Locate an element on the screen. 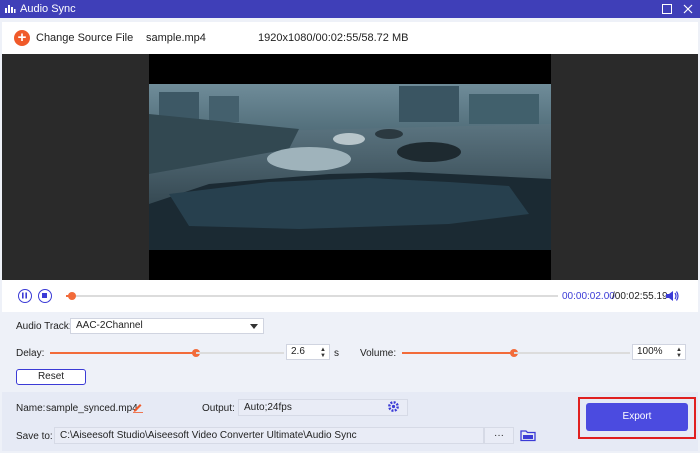 This screenshot has height=453, width=700. audio-track-select: AAC-2Channel is located at coordinates (167, 326).